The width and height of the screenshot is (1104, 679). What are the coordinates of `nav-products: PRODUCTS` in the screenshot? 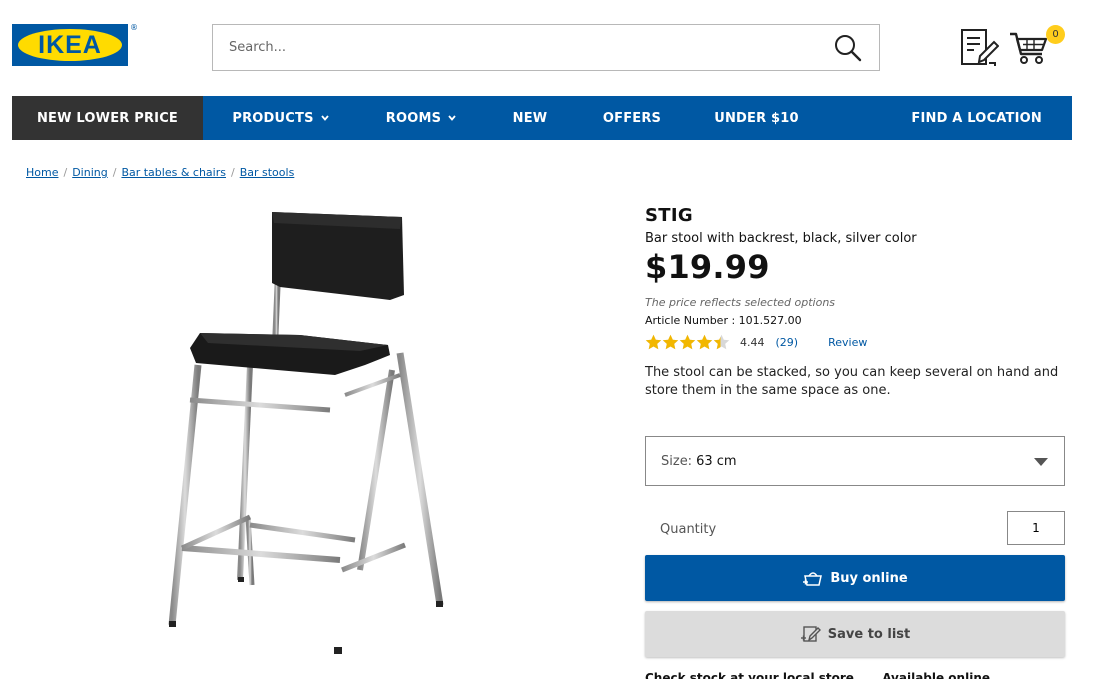 It's located at (280, 118).